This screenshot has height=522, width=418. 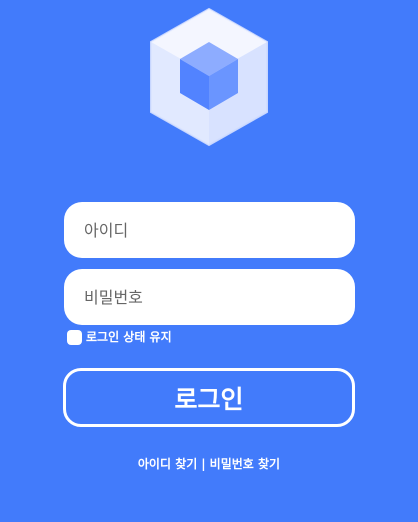 I want to click on find-id-link: 아이디 찾기, so click(x=167, y=464).